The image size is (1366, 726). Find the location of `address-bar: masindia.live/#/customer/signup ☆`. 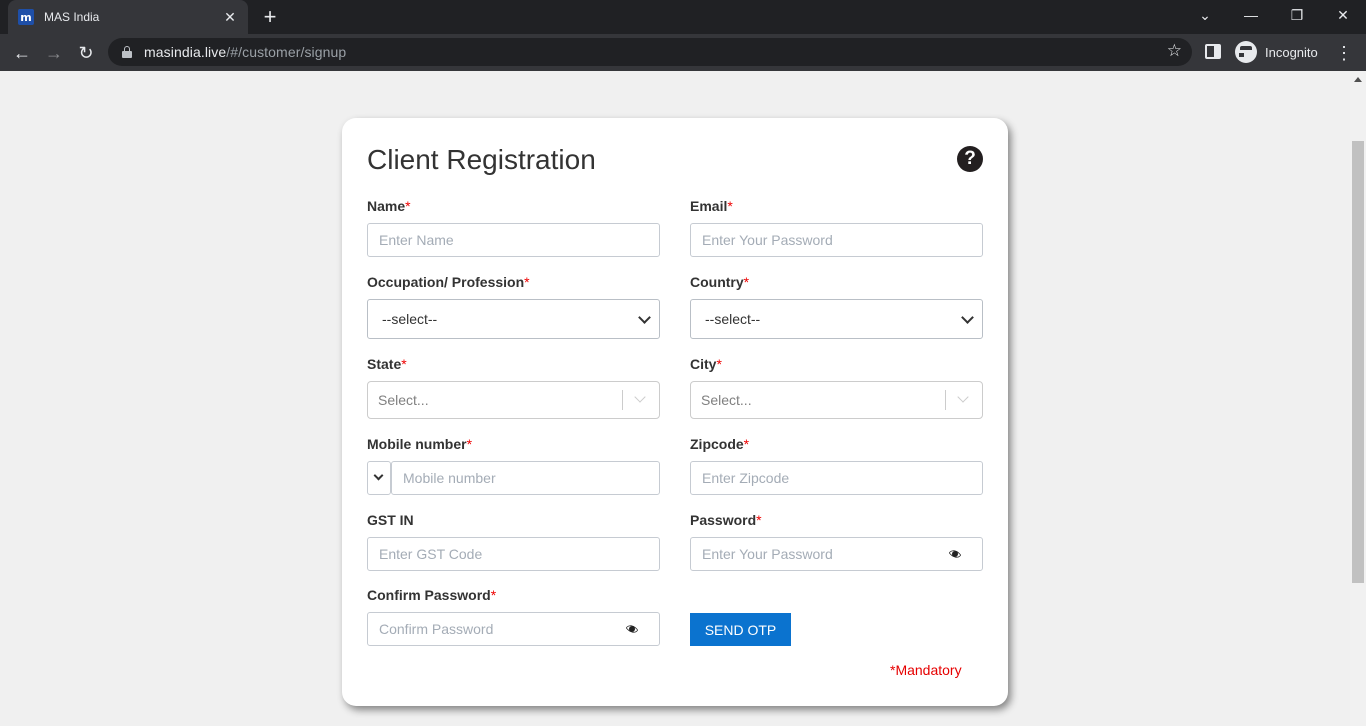

address-bar: masindia.live/#/customer/signup ☆ is located at coordinates (650, 52).